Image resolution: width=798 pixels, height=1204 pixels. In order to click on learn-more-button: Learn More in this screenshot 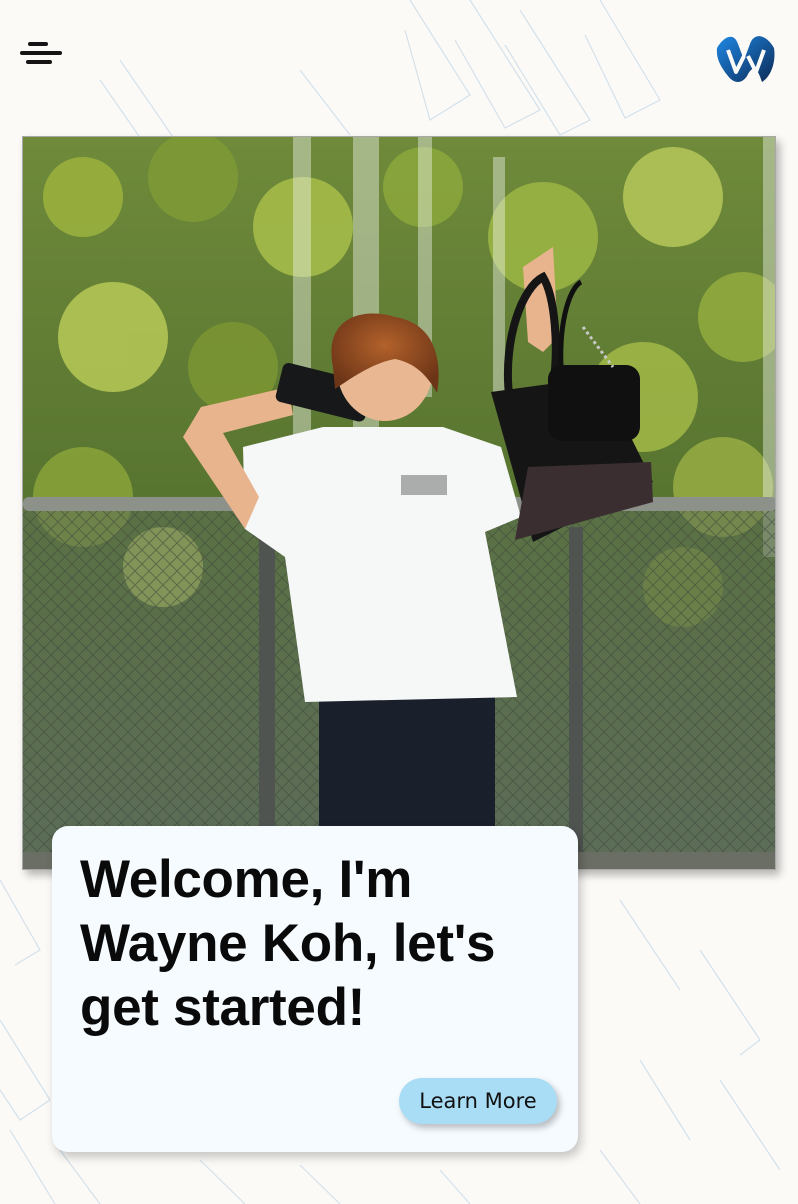, I will do `click(478, 1101)`.